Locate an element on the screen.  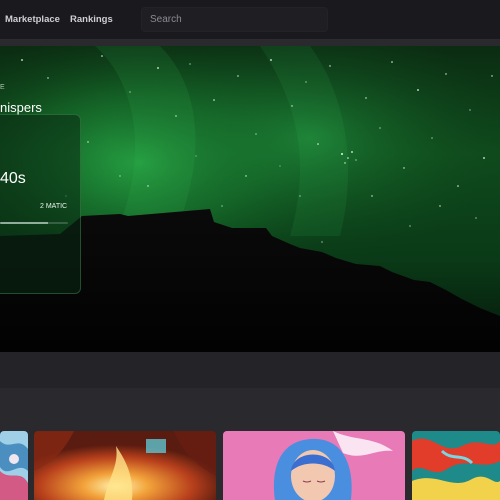
portrait-artwork-icon is located at coordinates (314, 465).